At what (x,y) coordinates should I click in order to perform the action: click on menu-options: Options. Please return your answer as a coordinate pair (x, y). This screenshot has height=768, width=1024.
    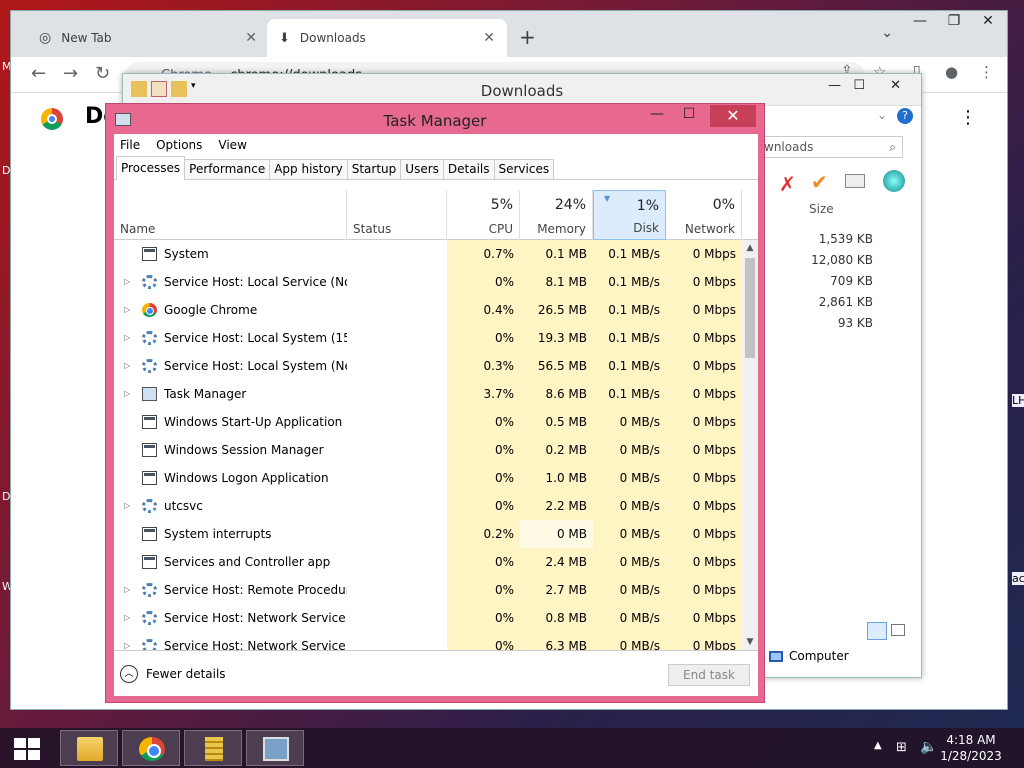
    Looking at the image, I should click on (179, 145).